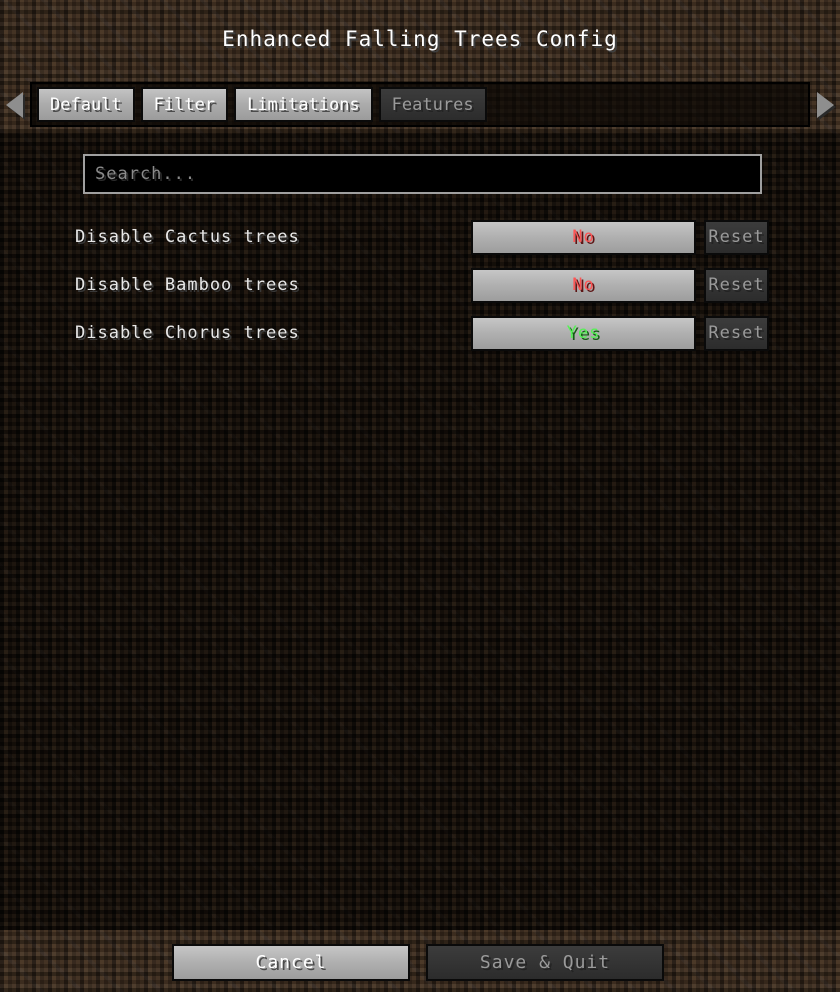 The image size is (840, 992). I want to click on triangle-left-icon, so click(14, 105).